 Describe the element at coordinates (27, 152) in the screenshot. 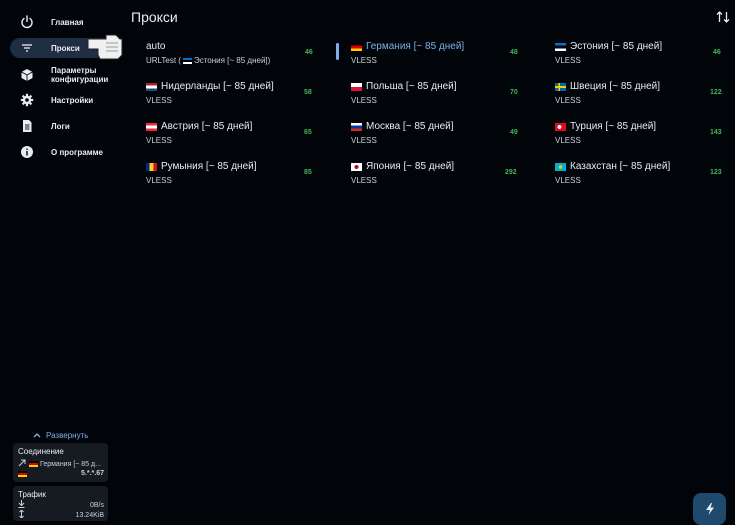

I see `info-icon` at that location.